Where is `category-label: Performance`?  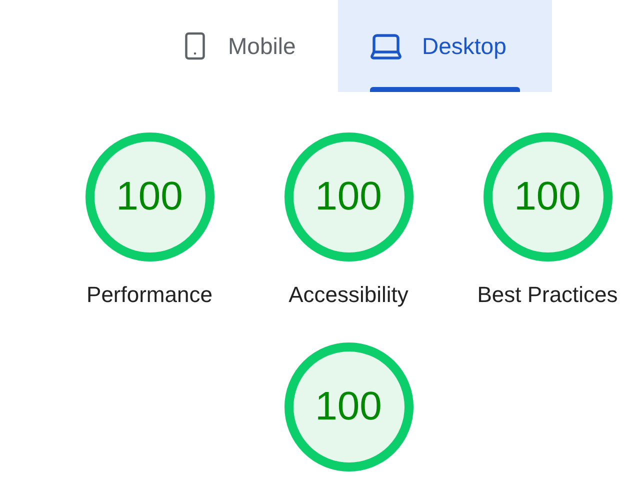
category-label: Performance is located at coordinates (149, 295).